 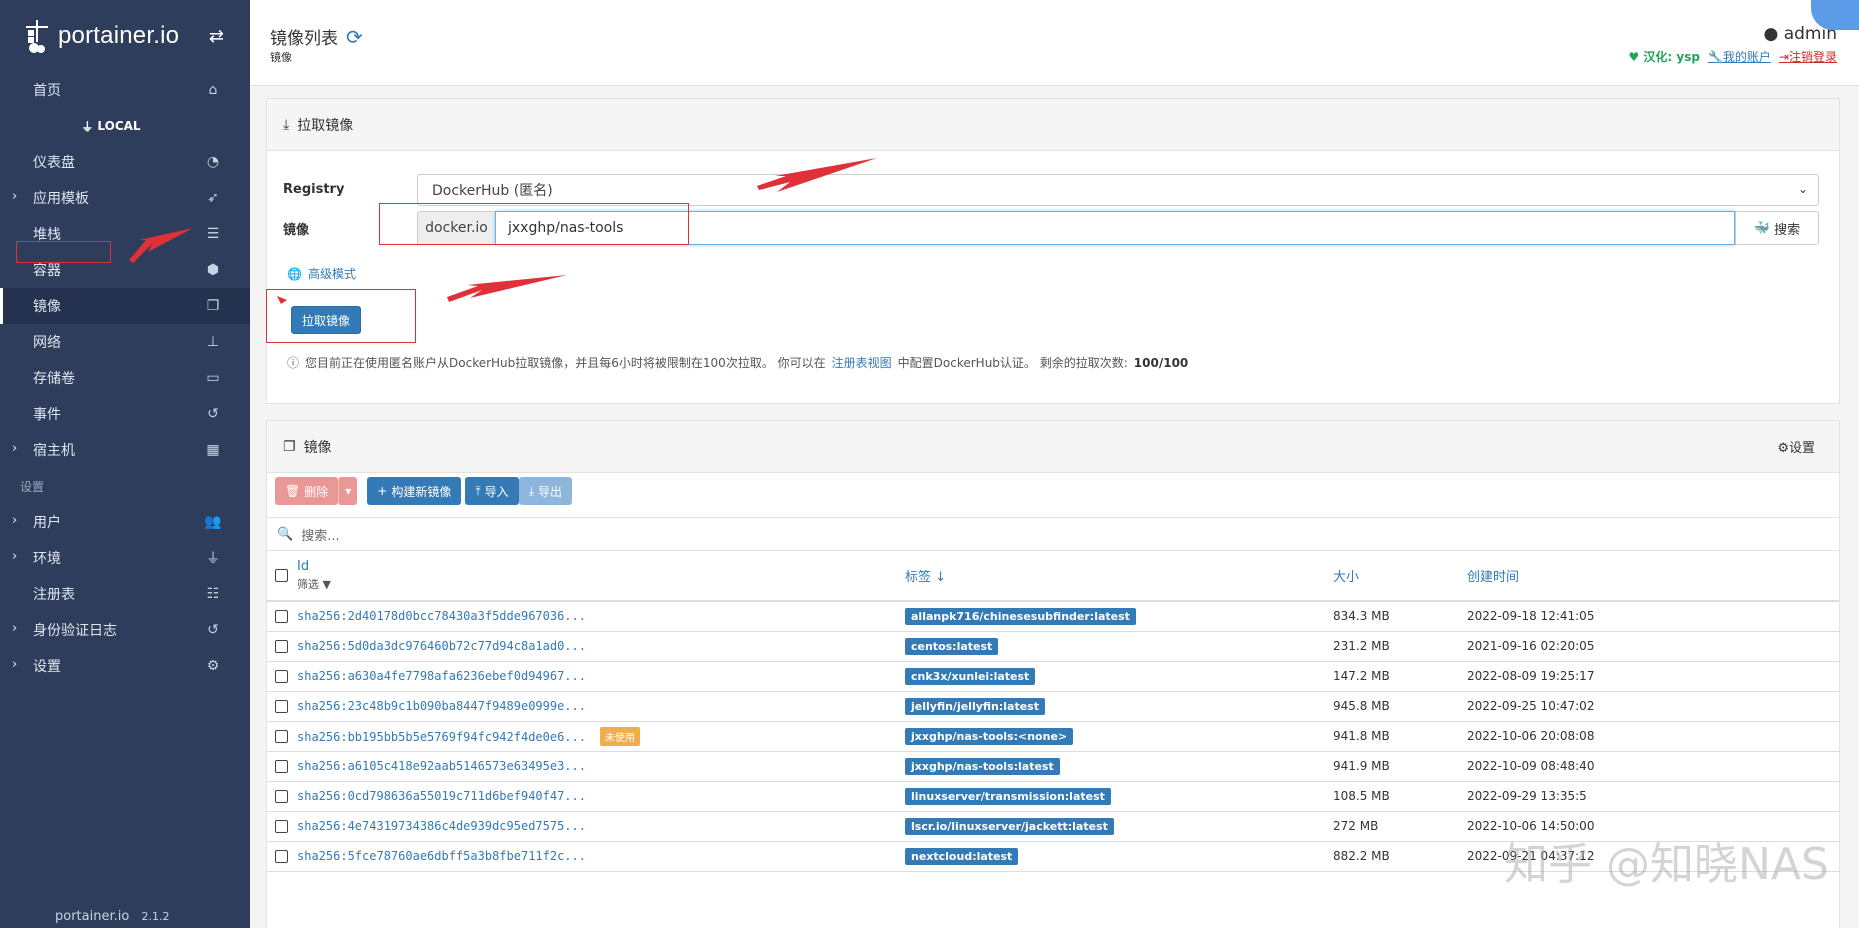 I want to click on sidebar-item-7: 网络 ⊥, so click(x=125, y=342).